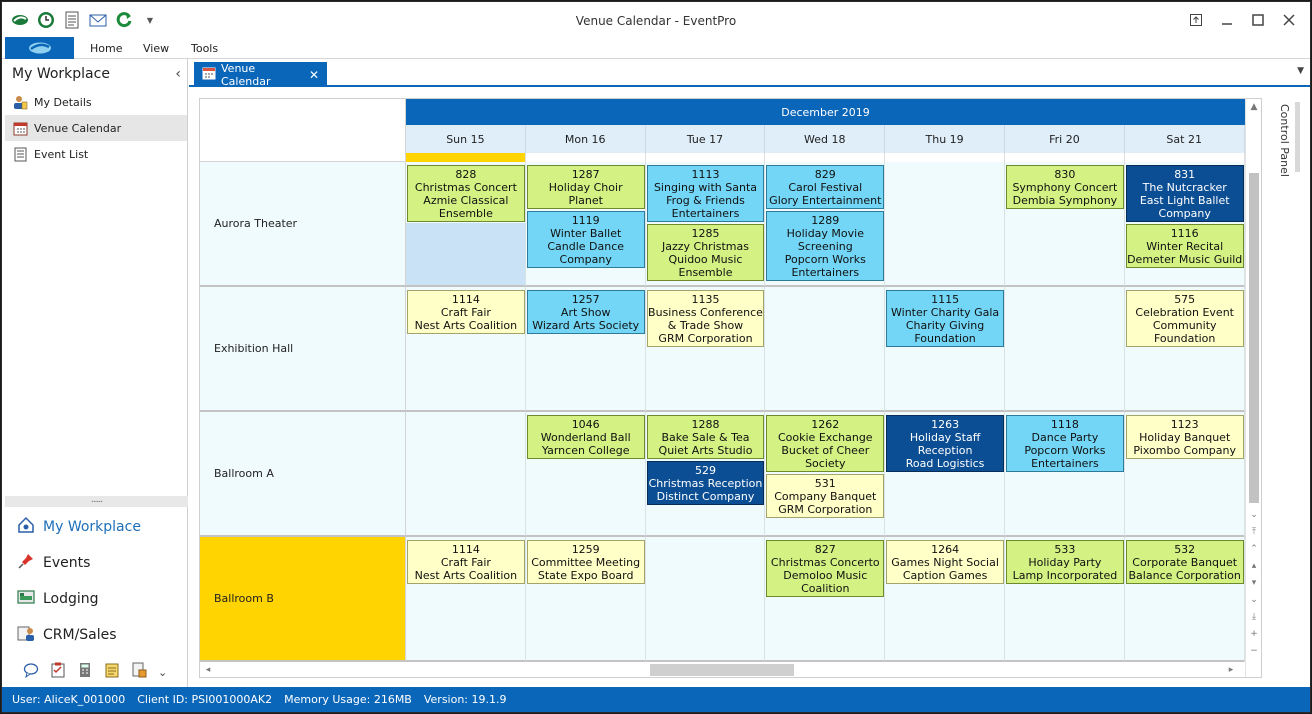 The width and height of the screenshot is (1312, 714). I want to click on scroll-right-icon: ▸, so click(1231, 669).